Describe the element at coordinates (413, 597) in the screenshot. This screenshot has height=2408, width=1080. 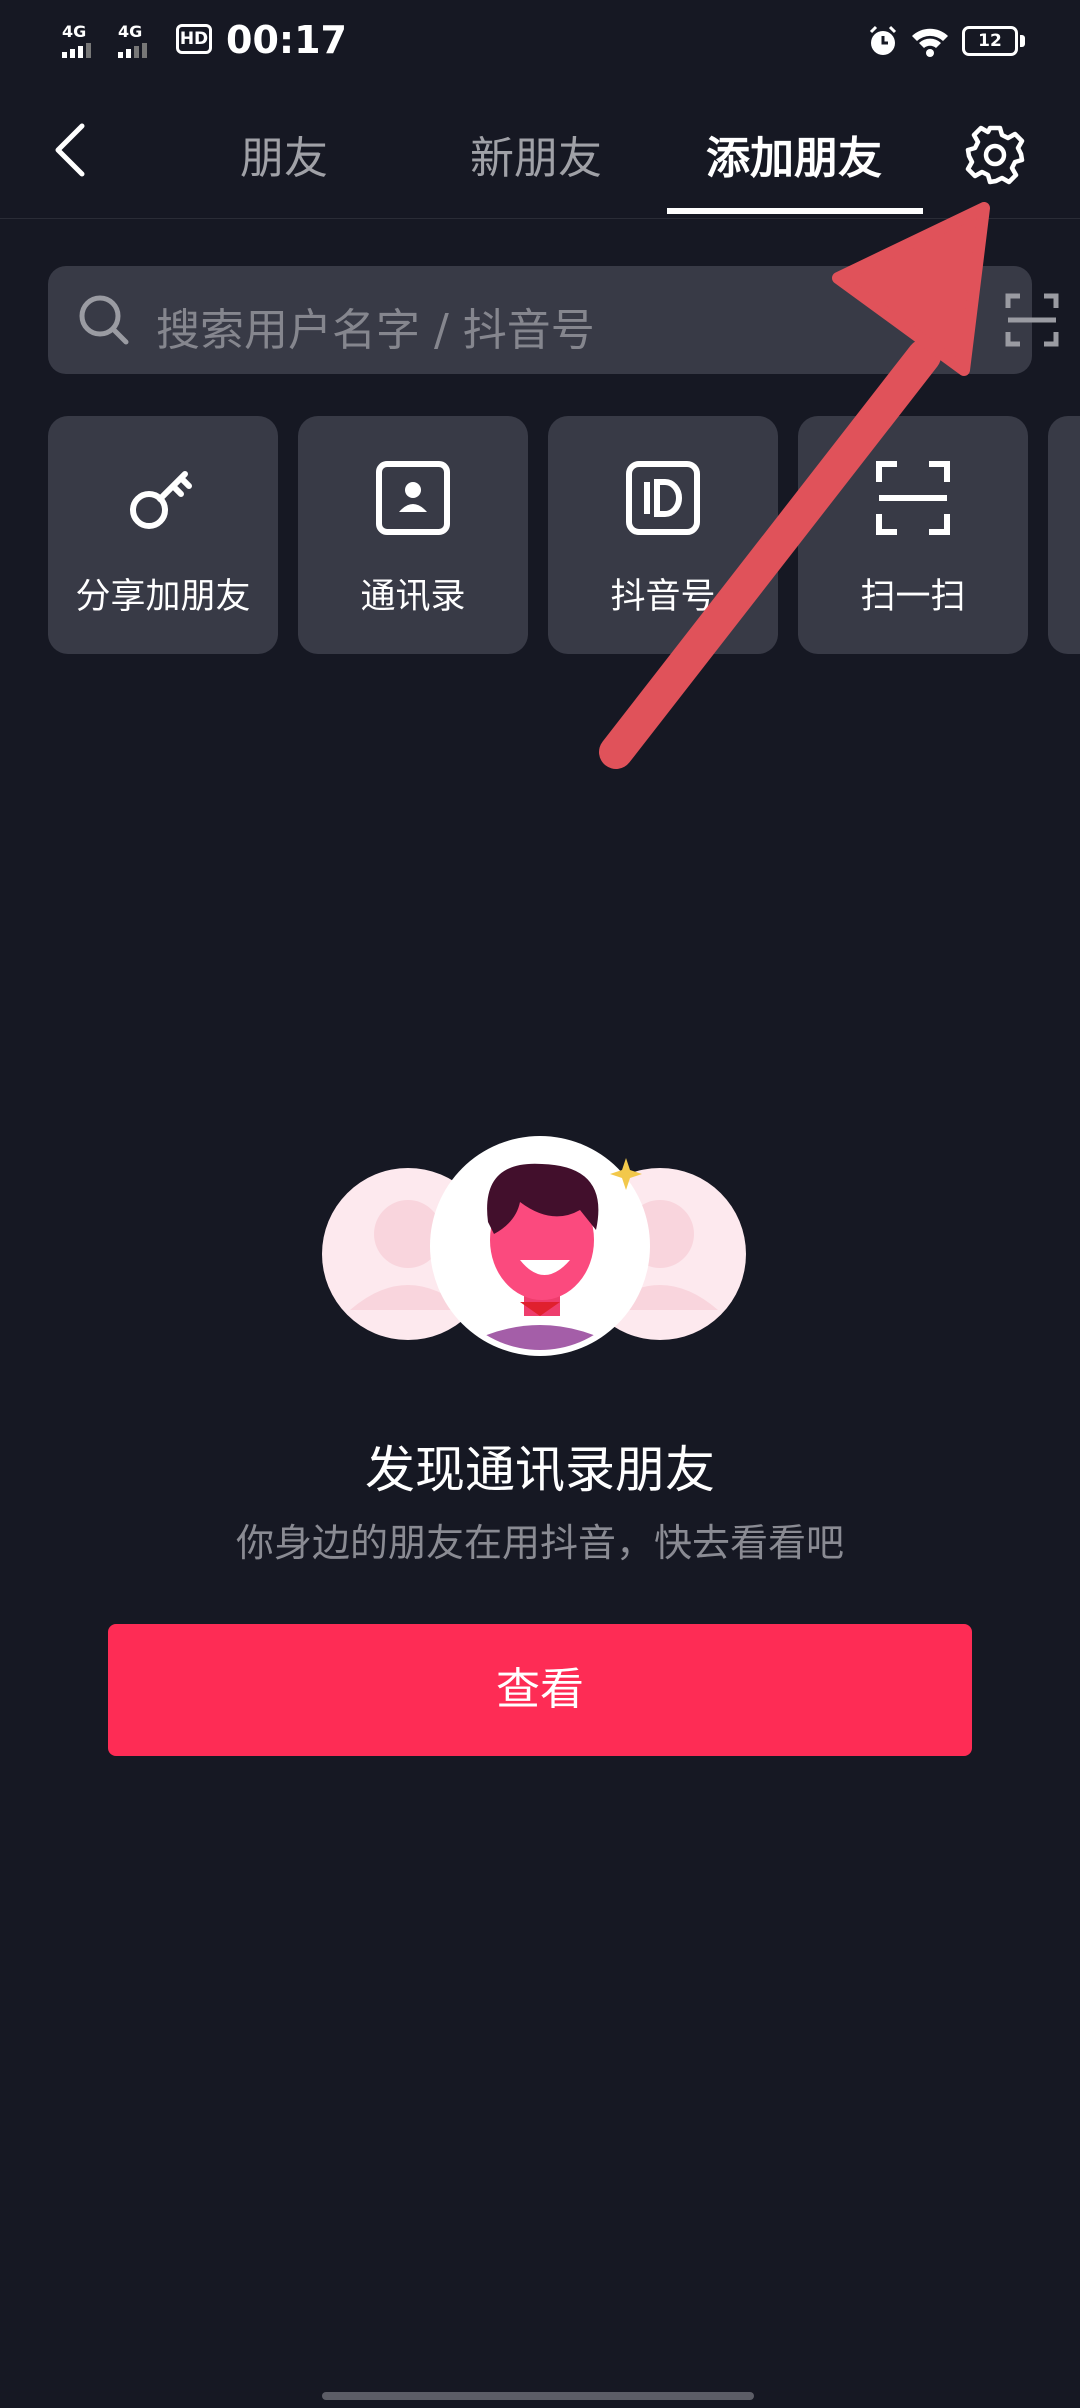
I see `contacts-label: 通讯录` at that location.